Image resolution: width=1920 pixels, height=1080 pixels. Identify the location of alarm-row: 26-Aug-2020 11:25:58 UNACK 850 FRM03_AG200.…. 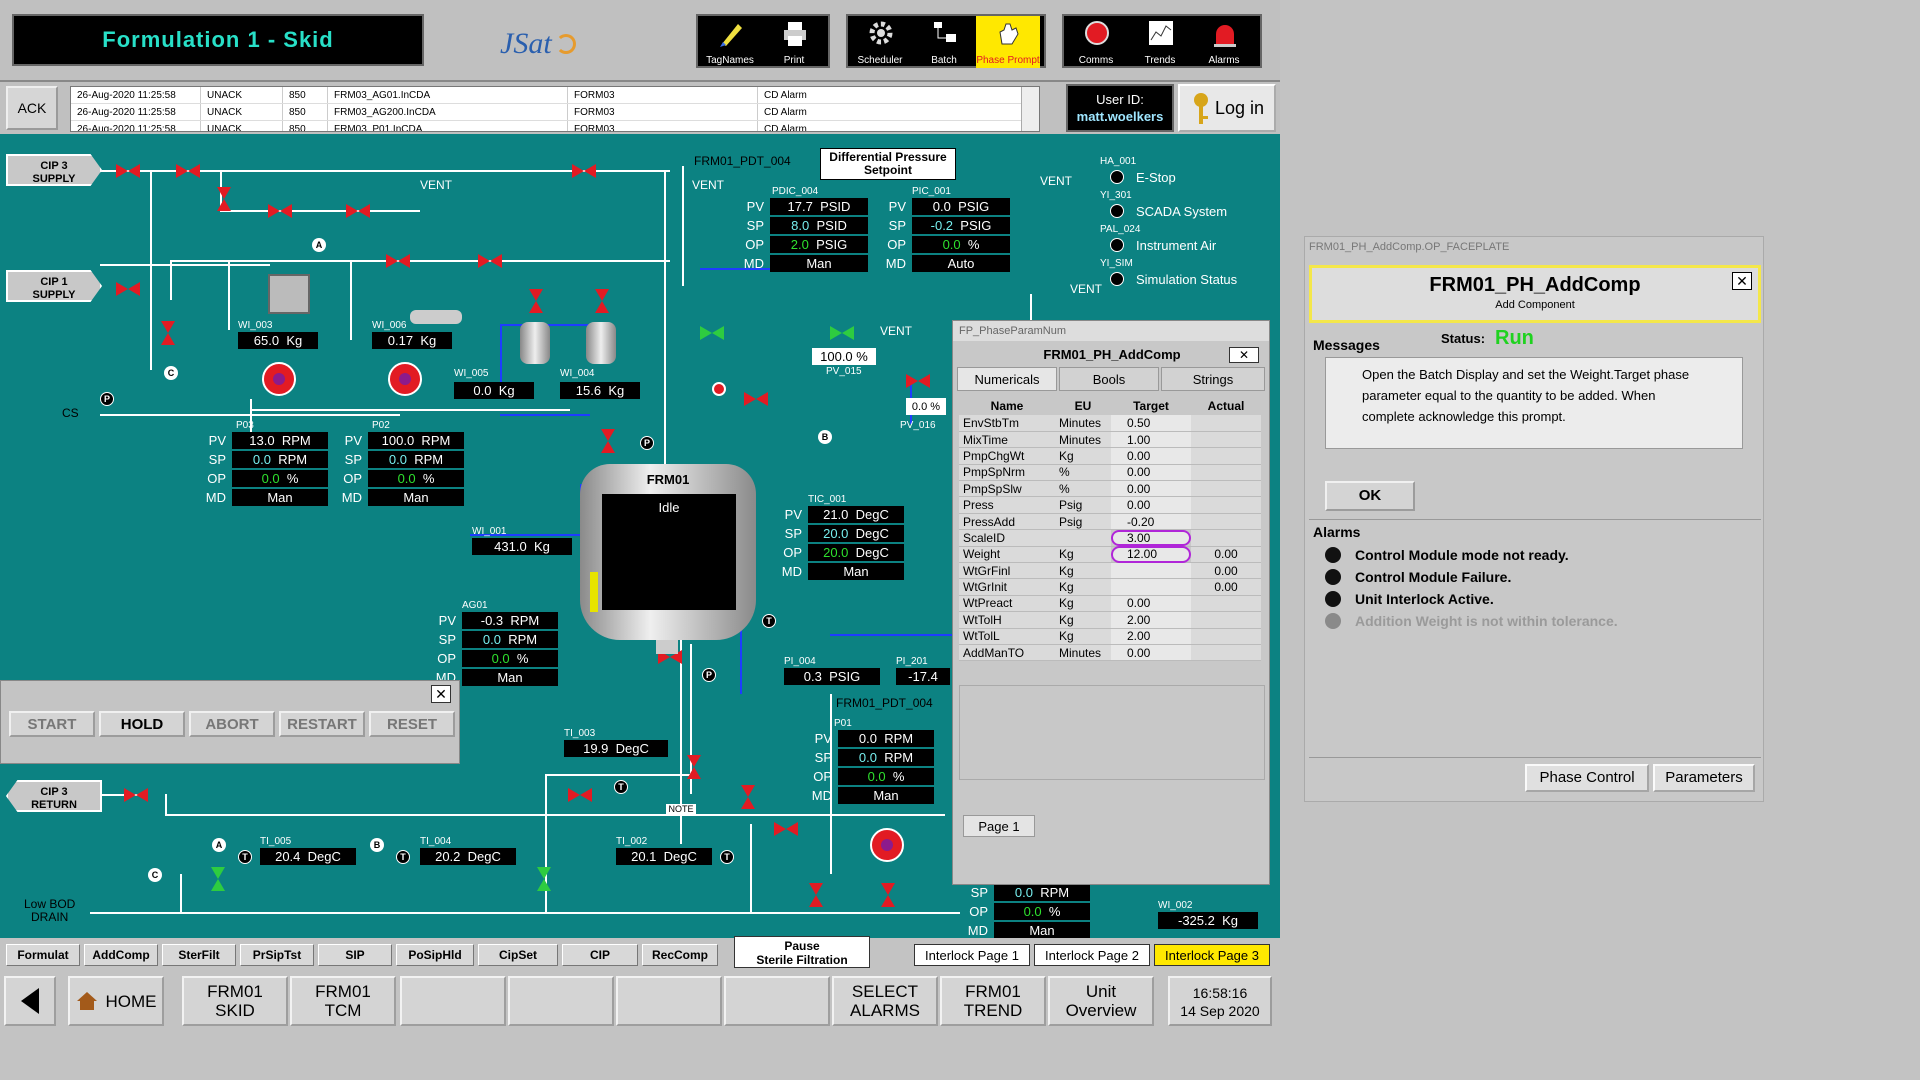
(555, 112).